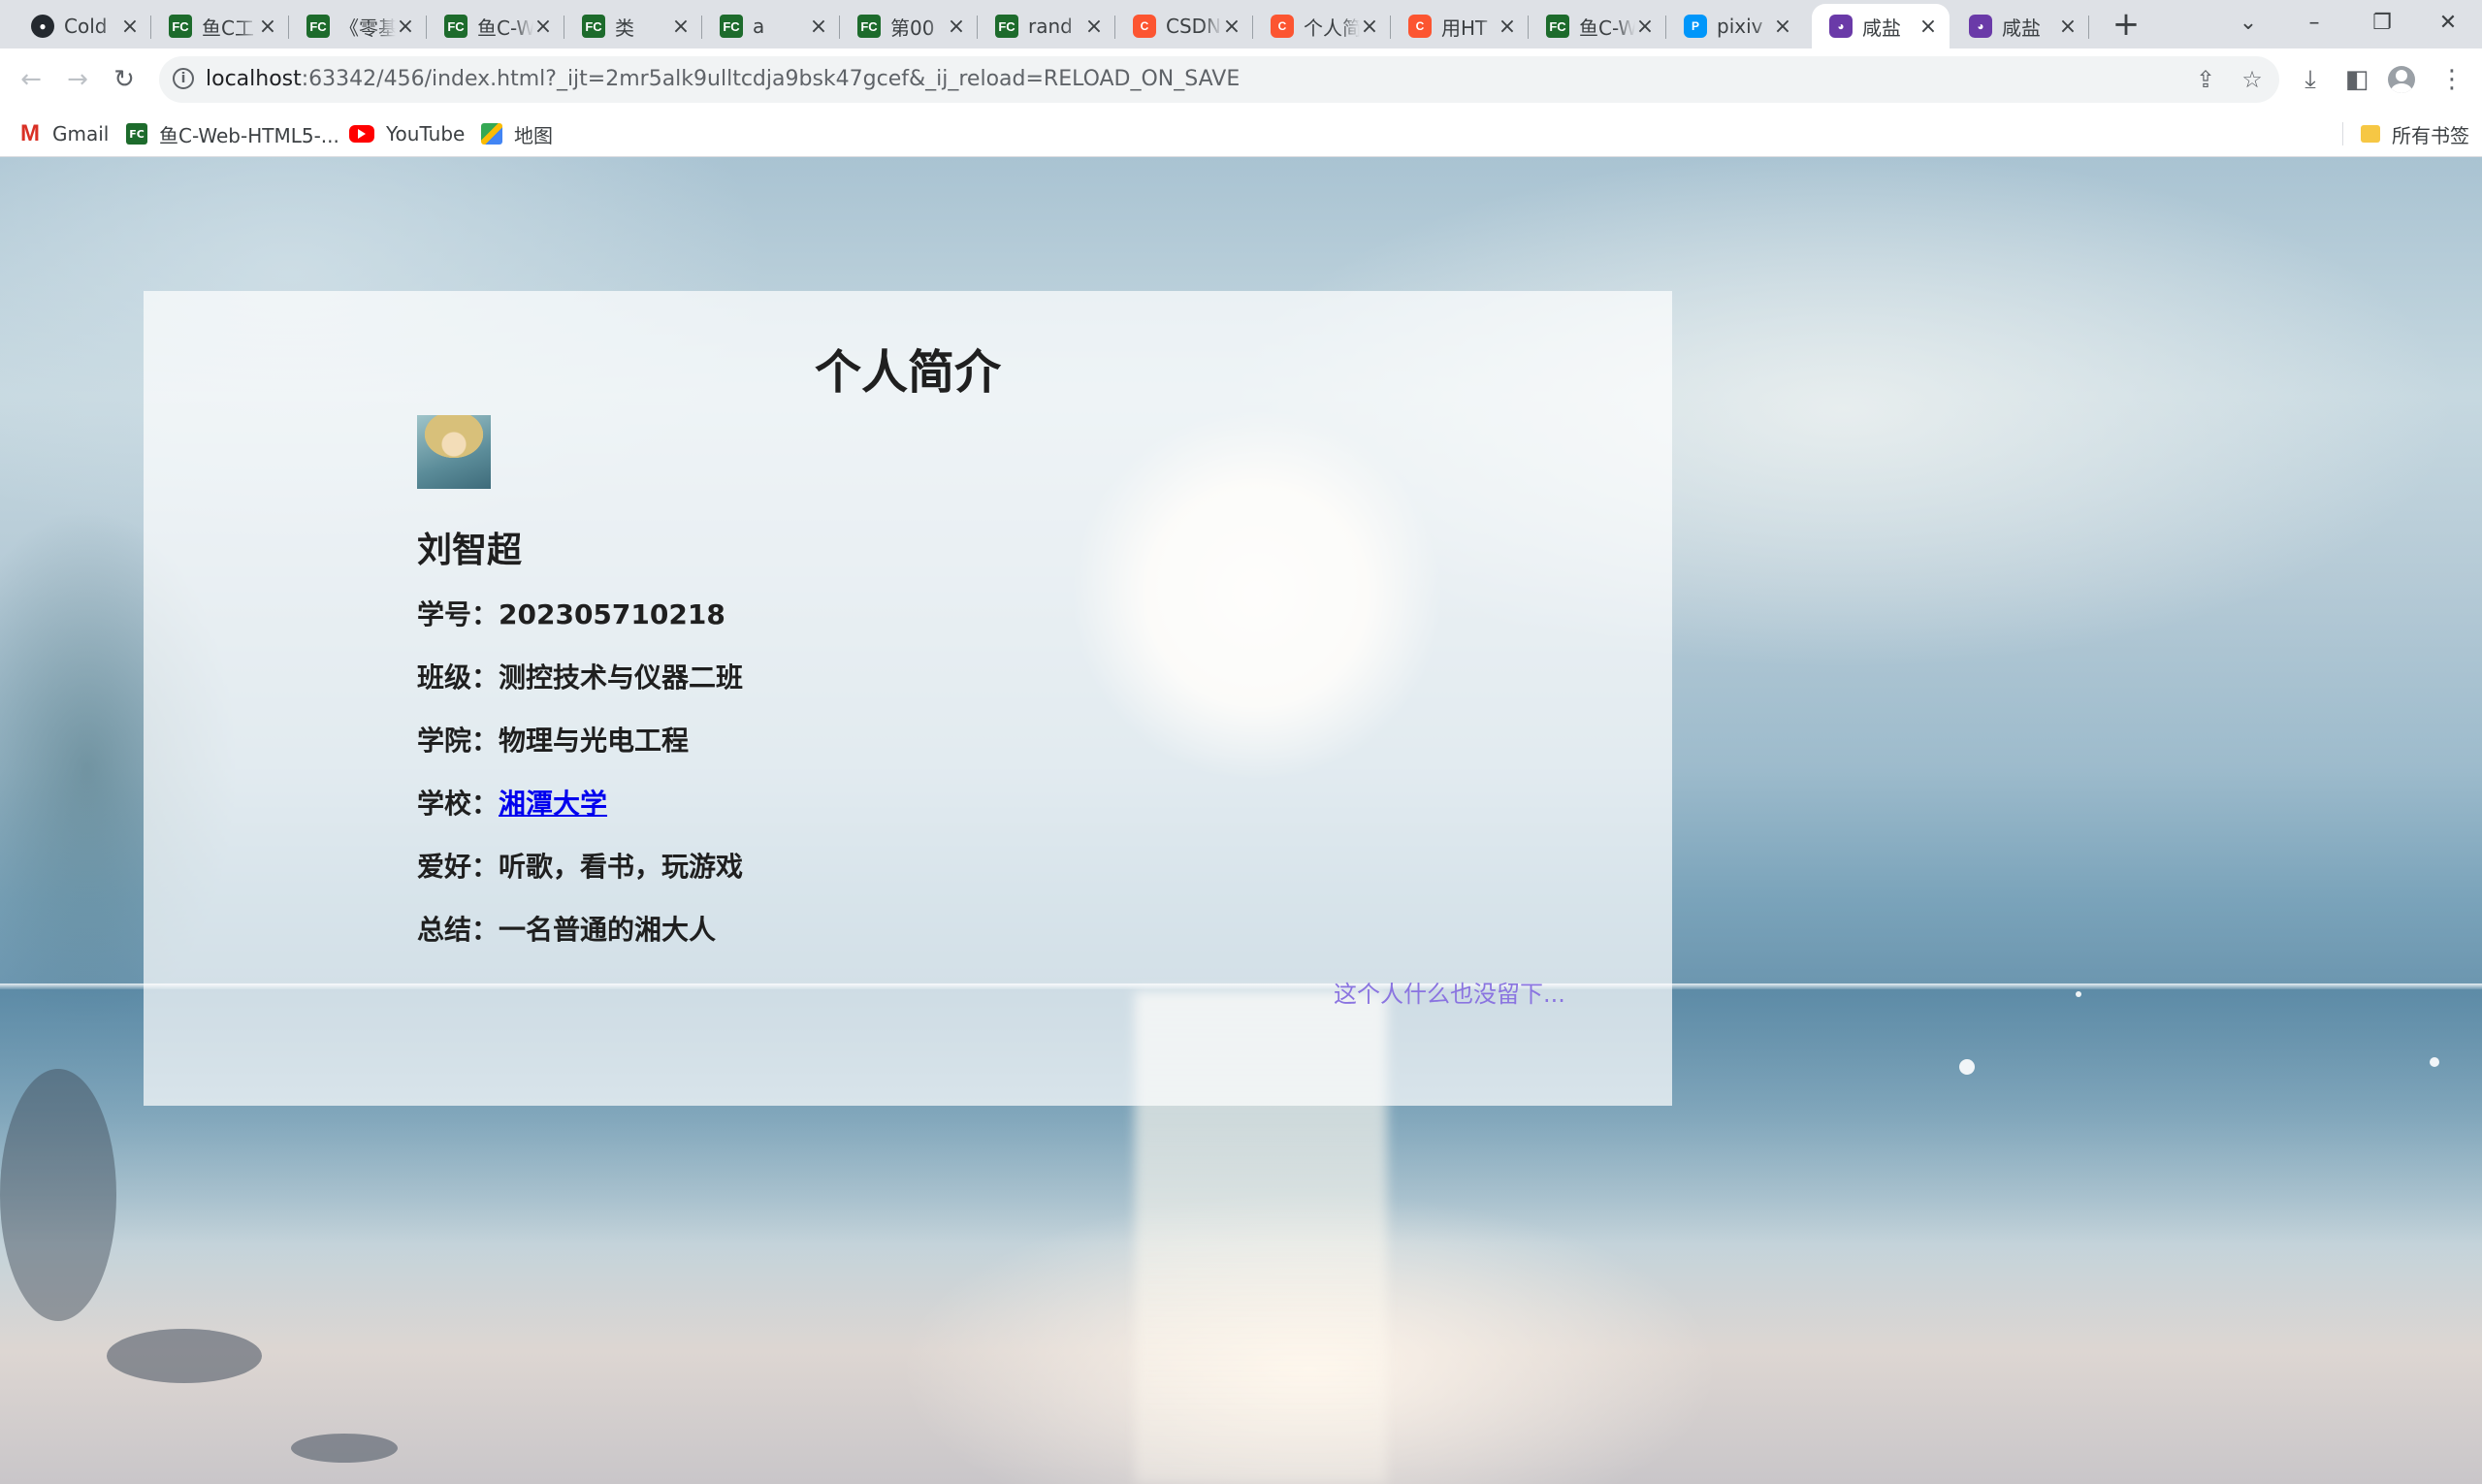 This screenshot has width=2482, height=1484. I want to click on student-id-row: 学号：202305710218, so click(571, 613).